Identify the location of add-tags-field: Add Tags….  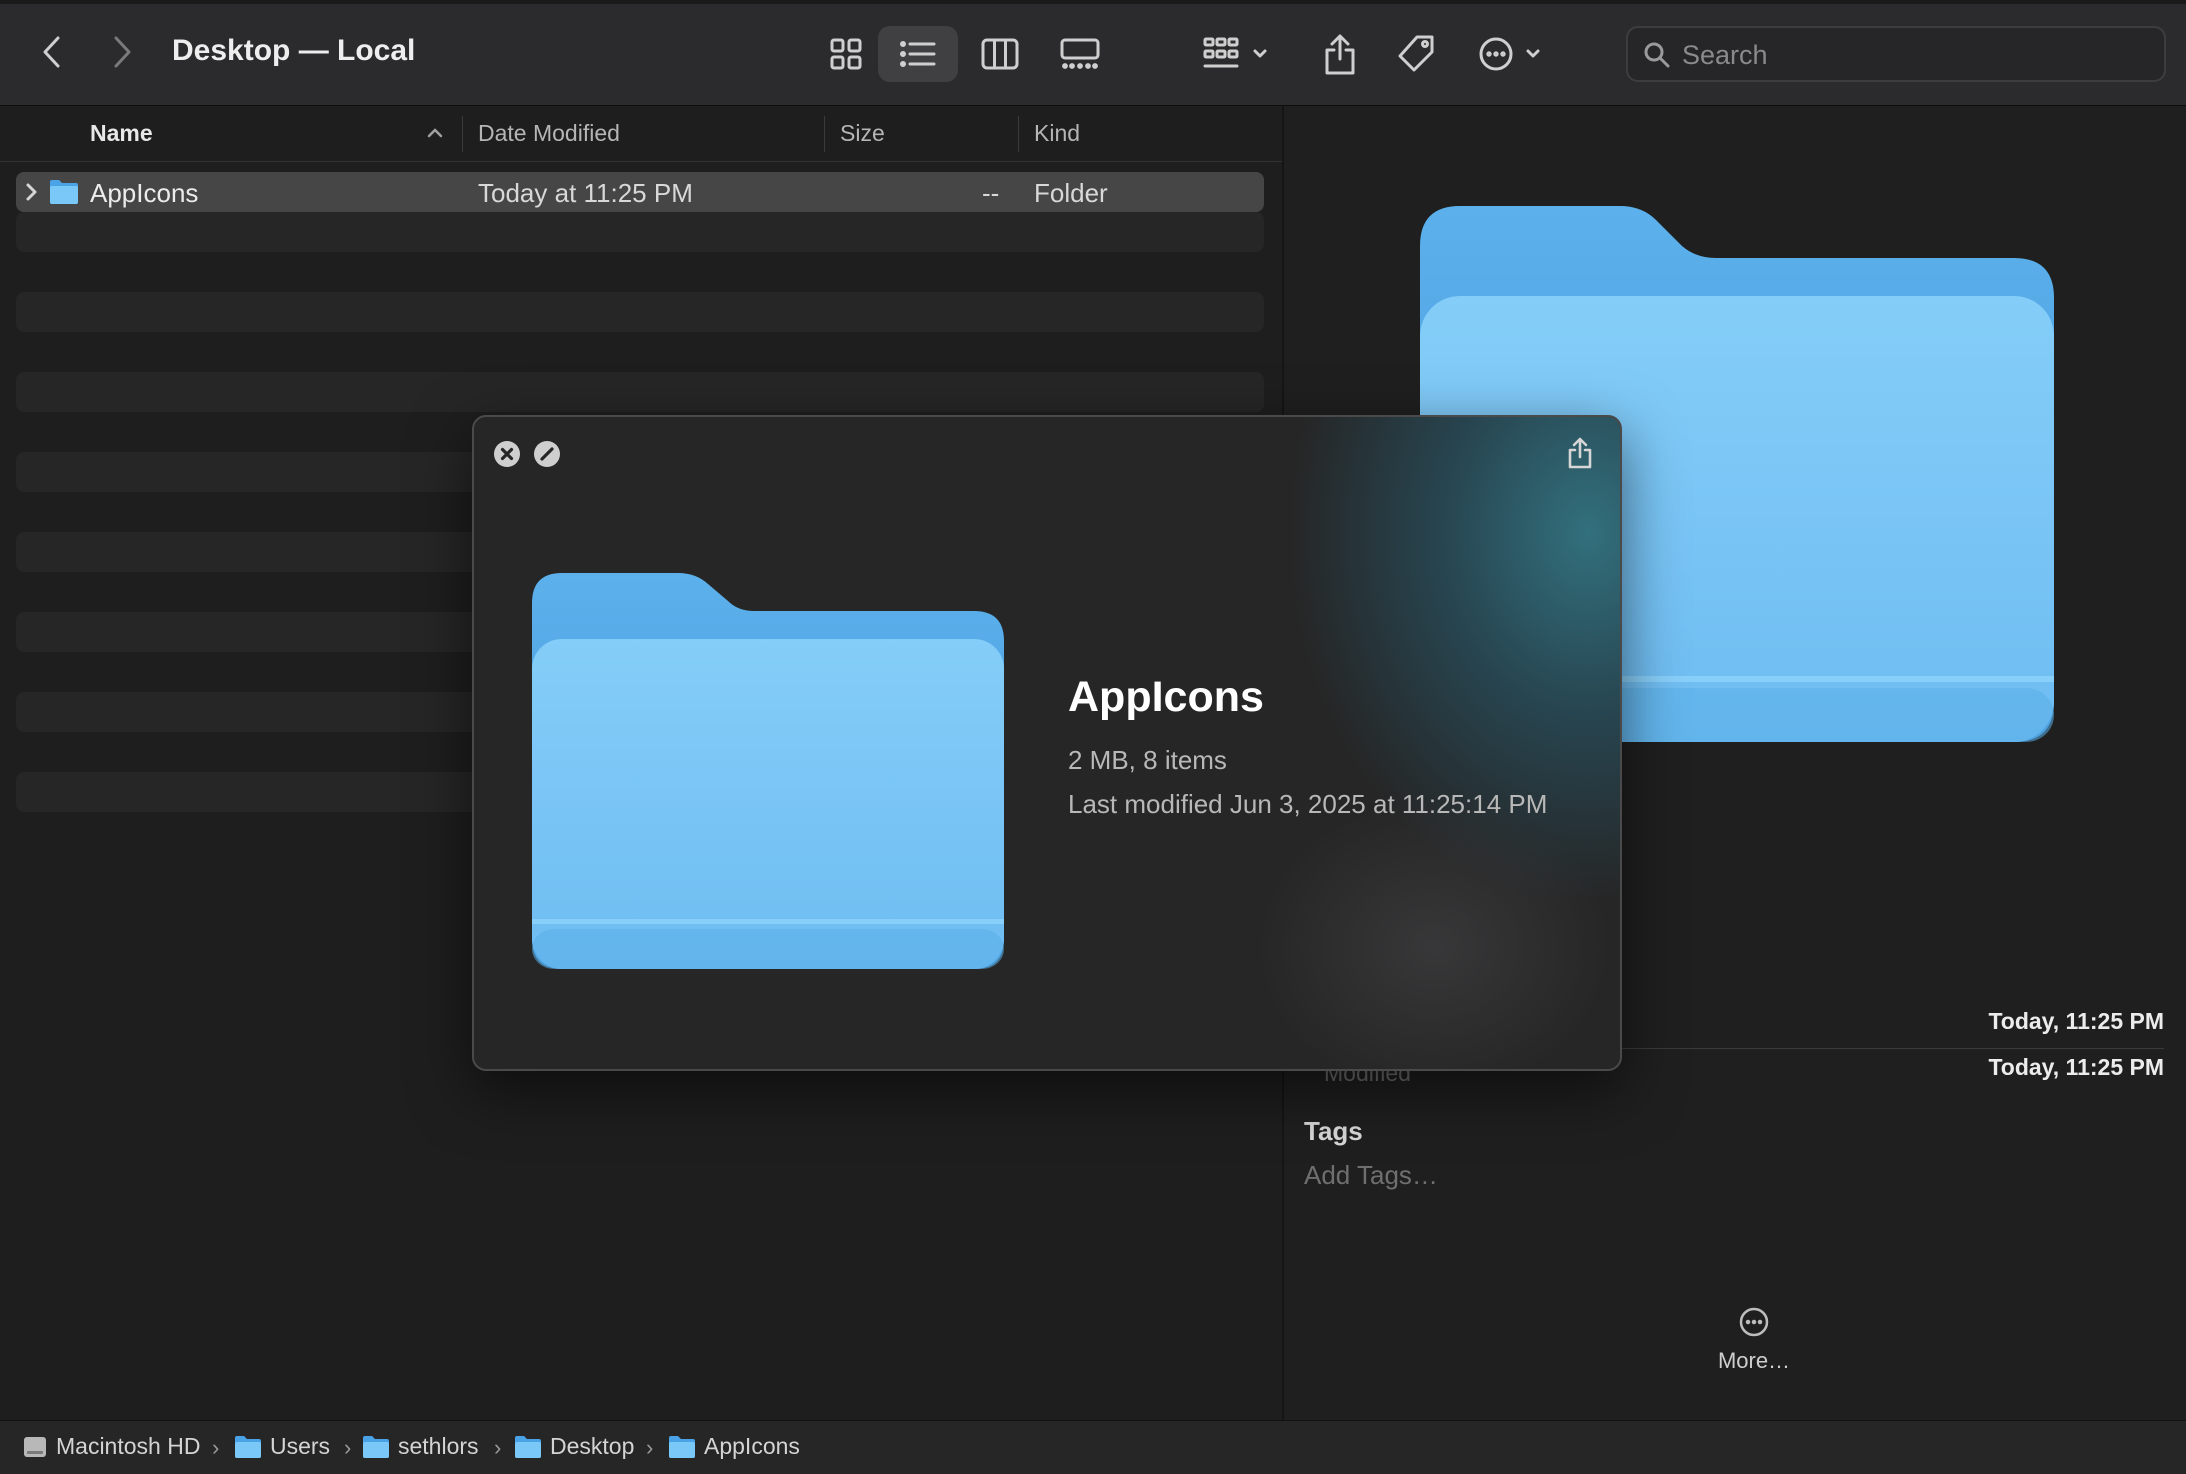
(1371, 1175).